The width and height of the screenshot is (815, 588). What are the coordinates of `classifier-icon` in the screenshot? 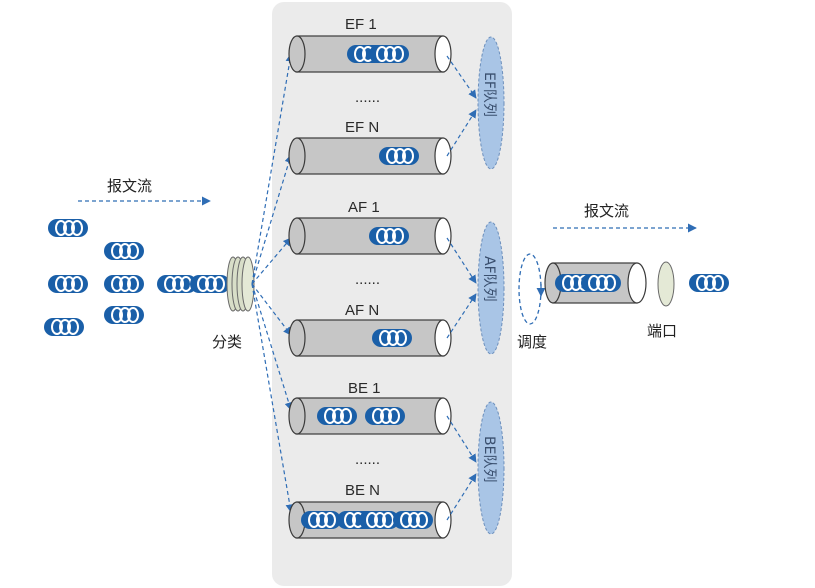 It's located at (240, 284).